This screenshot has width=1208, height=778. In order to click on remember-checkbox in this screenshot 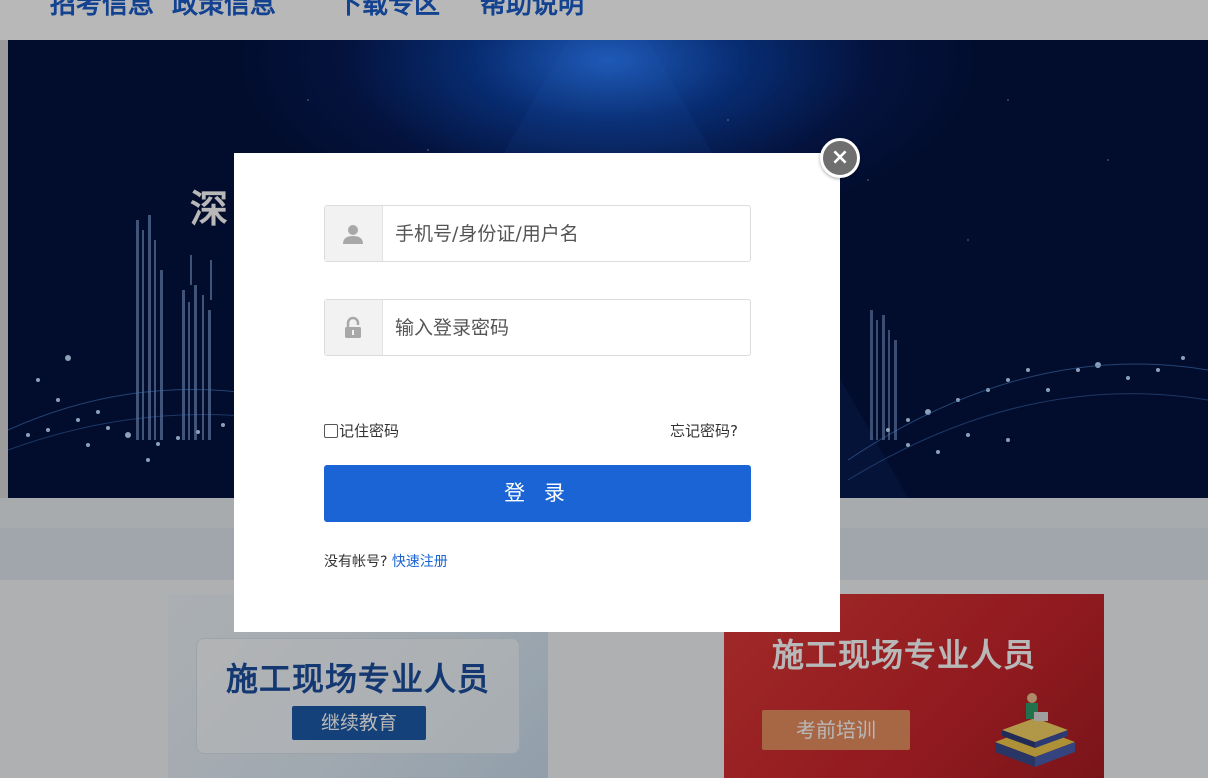, I will do `click(331, 430)`.